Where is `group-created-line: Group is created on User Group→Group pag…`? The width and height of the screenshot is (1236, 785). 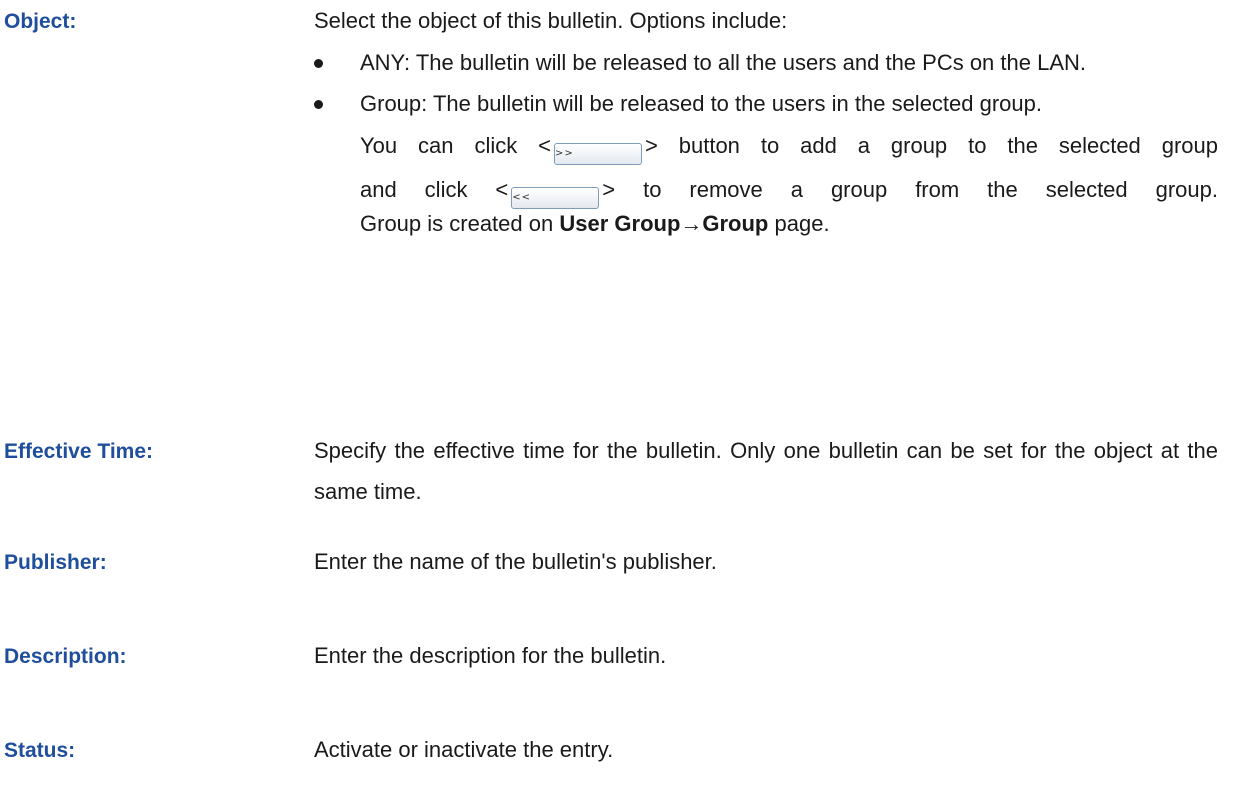
group-created-line: Group is created on User Group→Group pag… is located at coordinates (789, 224).